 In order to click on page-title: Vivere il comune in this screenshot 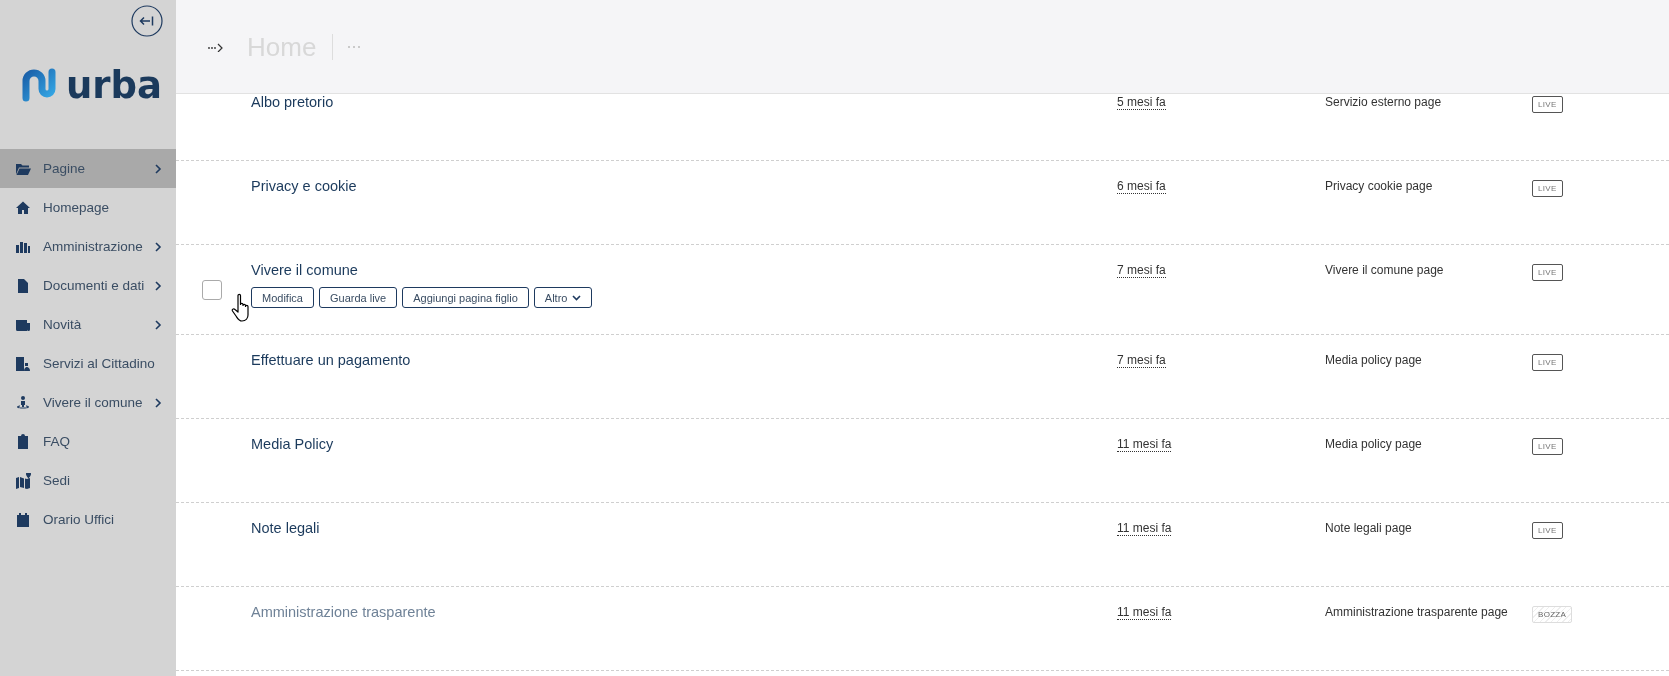, I will do `click(684, 270)`.